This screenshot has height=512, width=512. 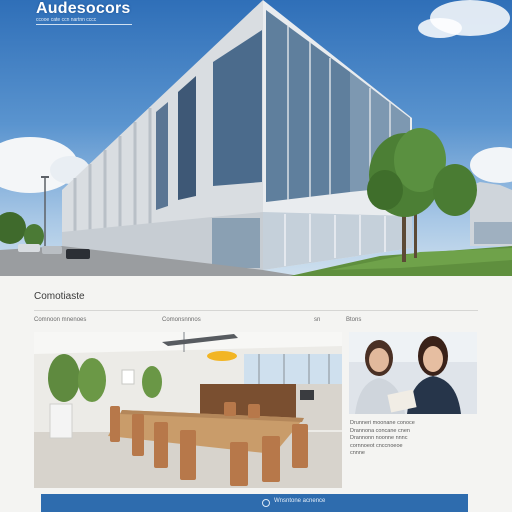 I want to click on brand-underline, so click(x=84, y=24).